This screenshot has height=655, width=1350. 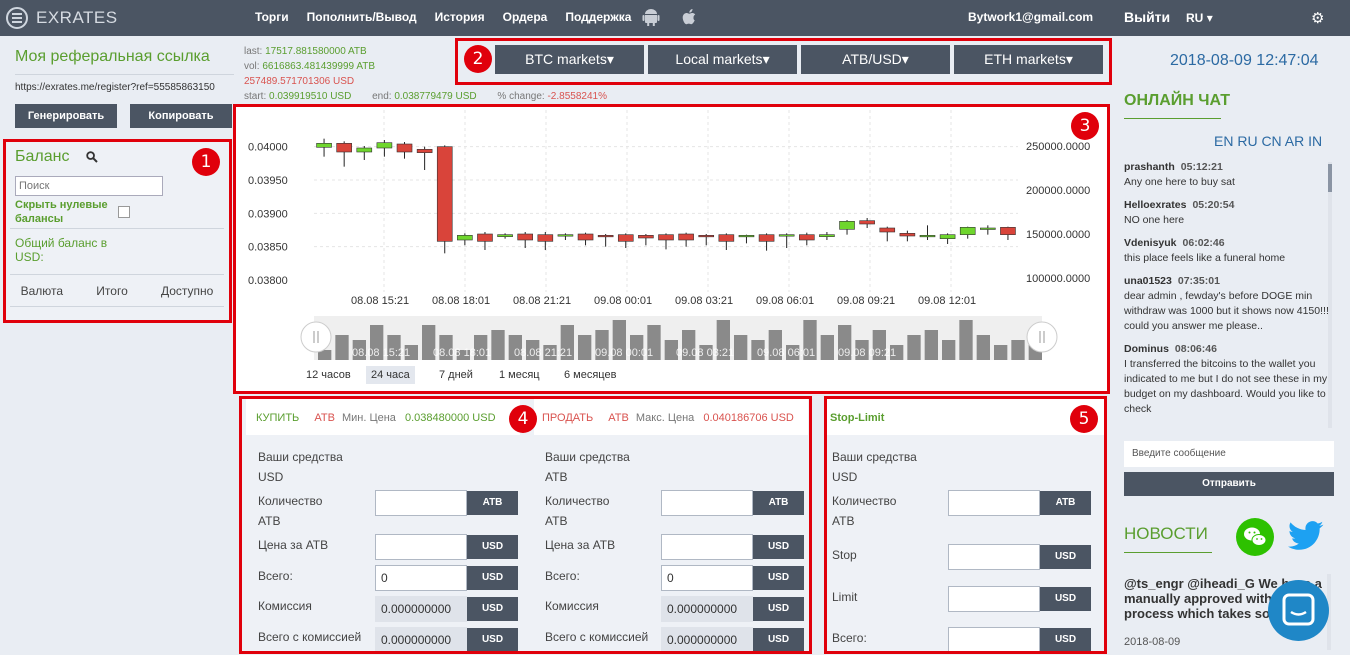 I want to click on chat-user: una01523, so click(x=1148, y=281).